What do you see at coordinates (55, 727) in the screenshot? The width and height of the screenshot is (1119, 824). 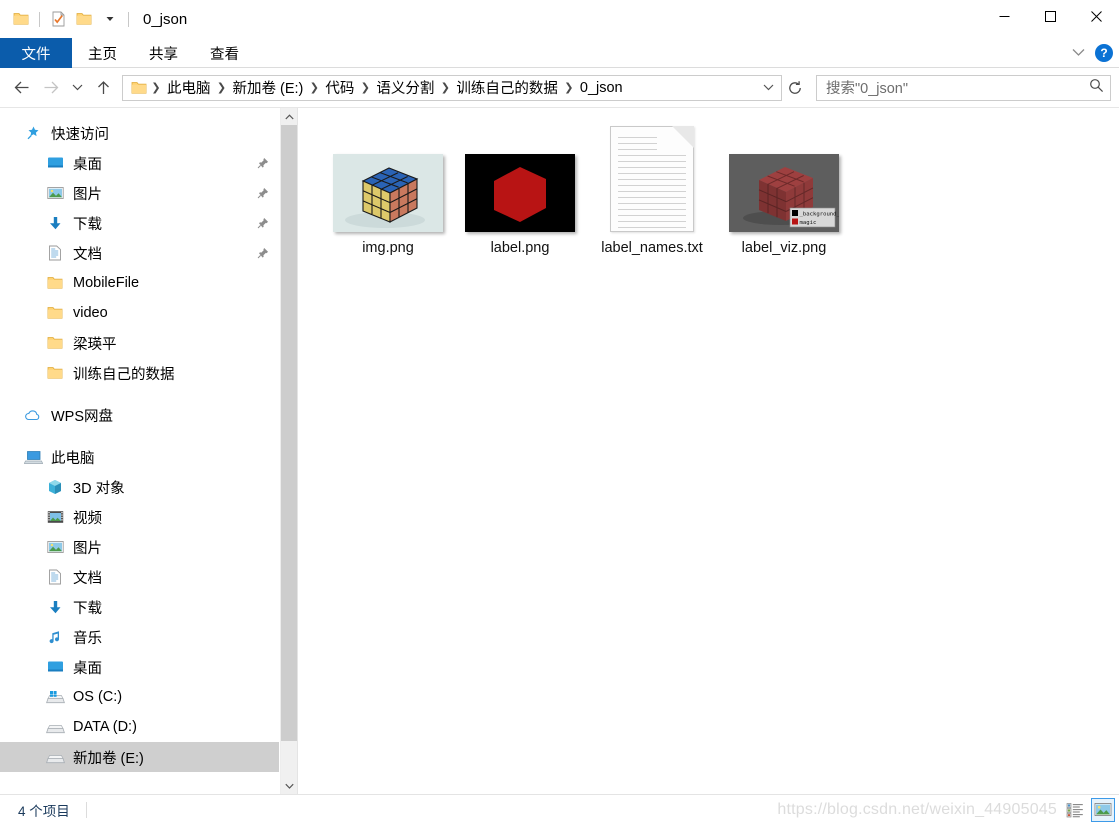 I see `drive-icon` at bounding box center [55, 727].